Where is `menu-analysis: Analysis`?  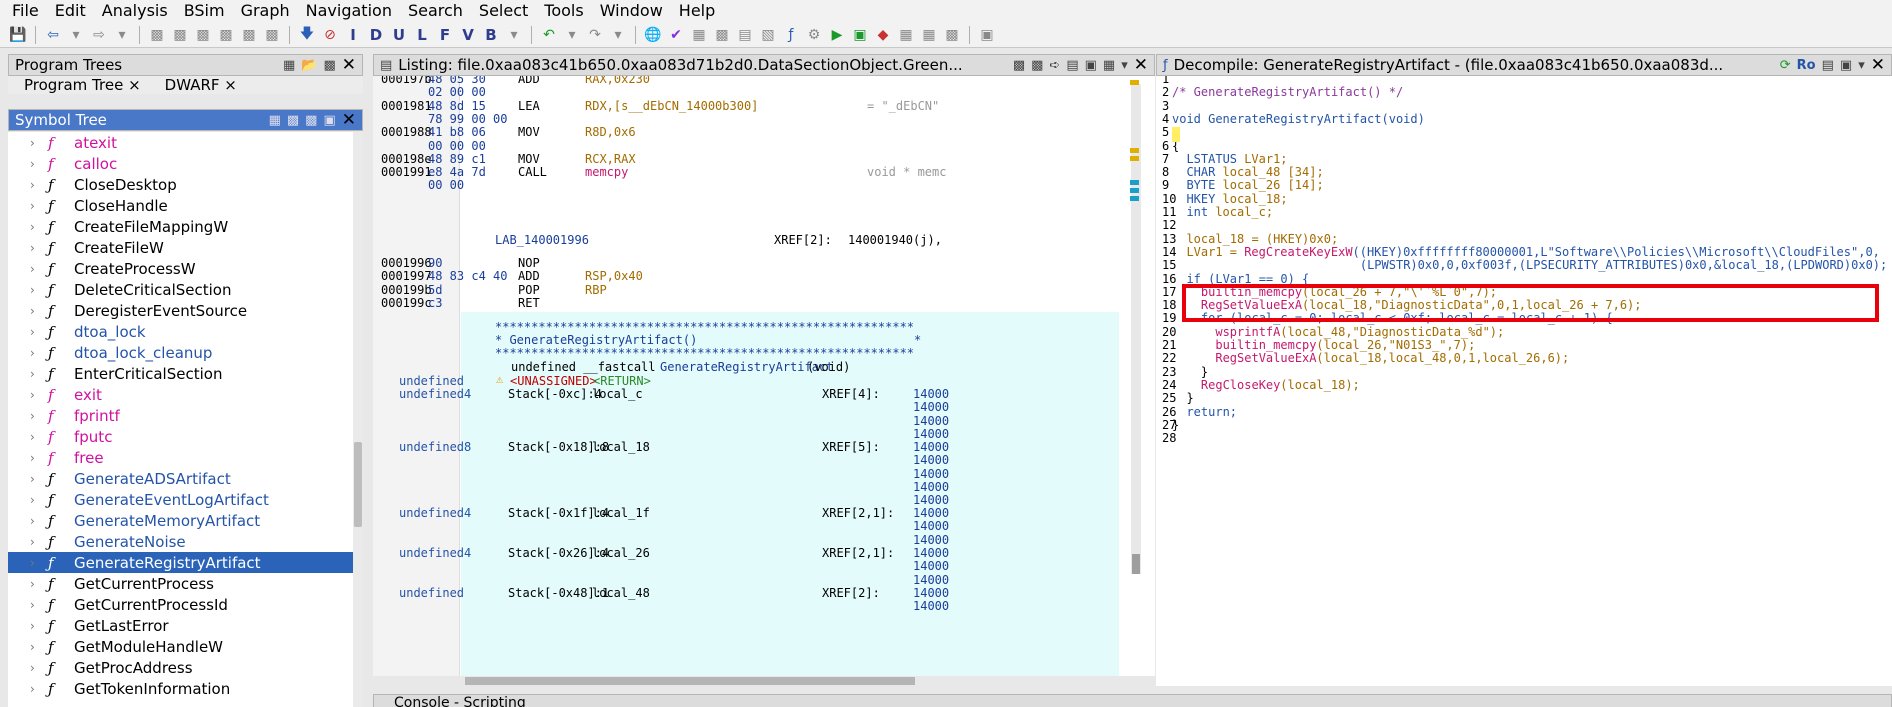 menu-analysis: Analysis is located at coordinates (135, 11).